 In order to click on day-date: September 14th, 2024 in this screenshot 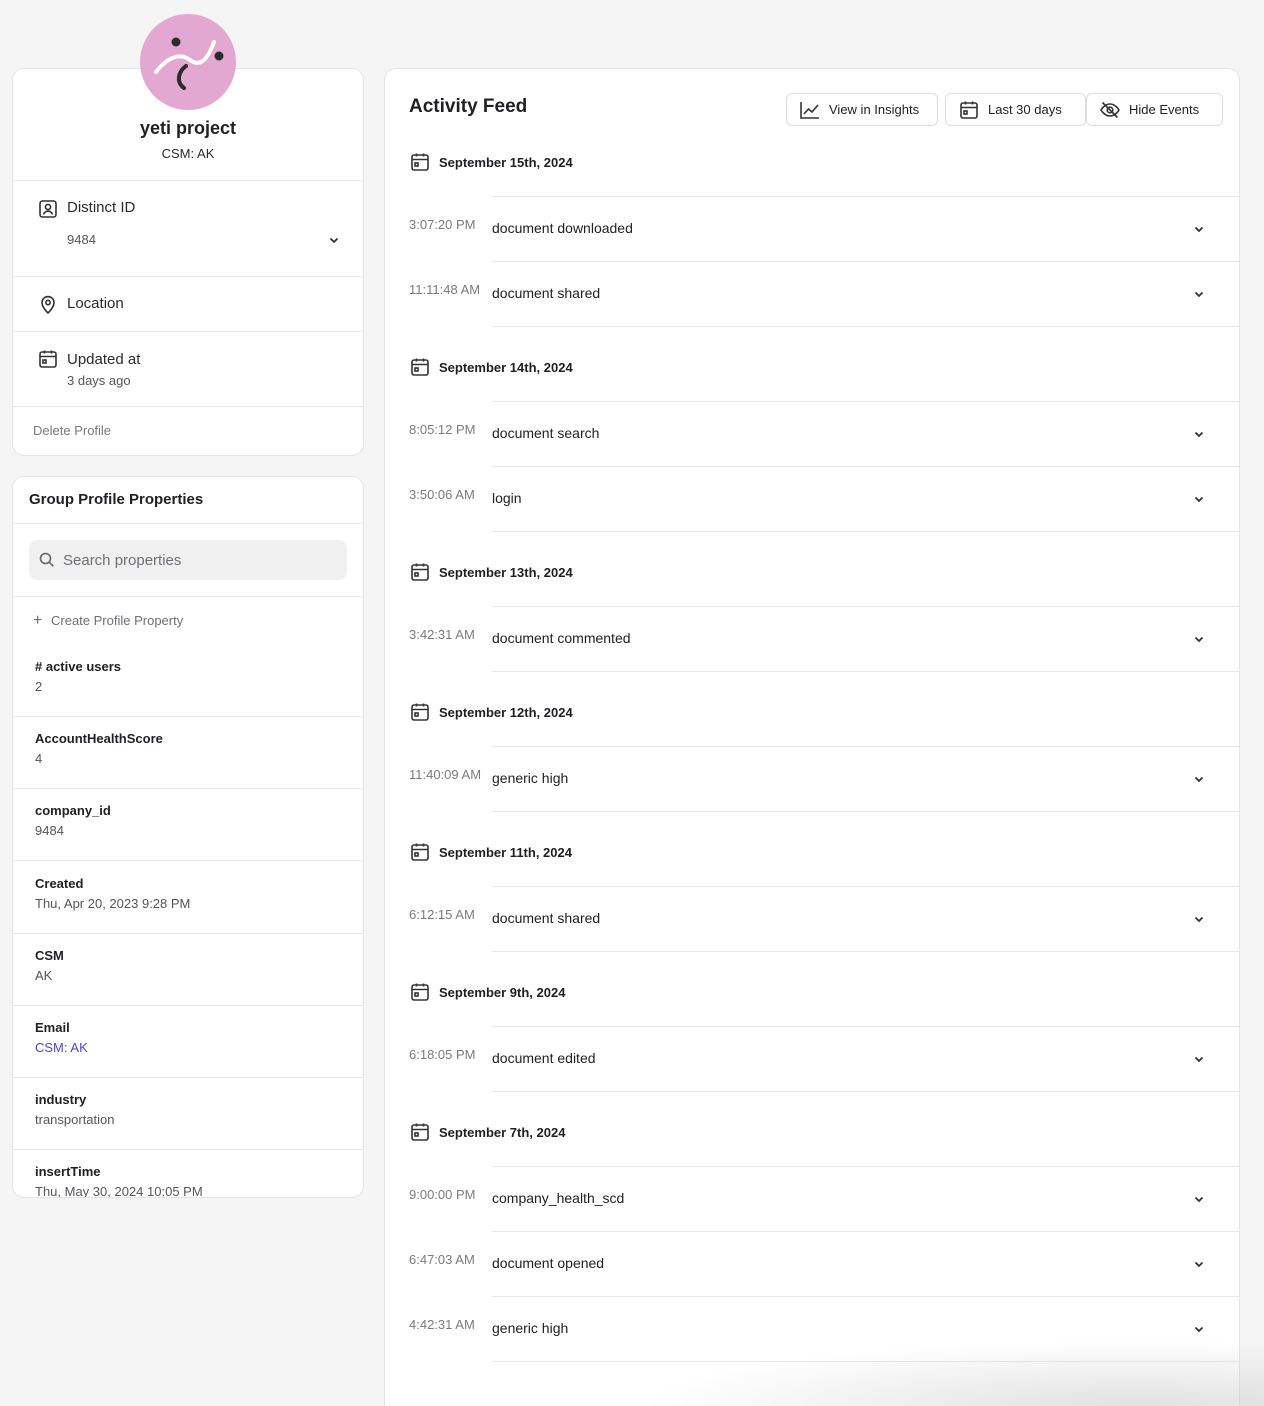, I will do `click(506, 367)`.